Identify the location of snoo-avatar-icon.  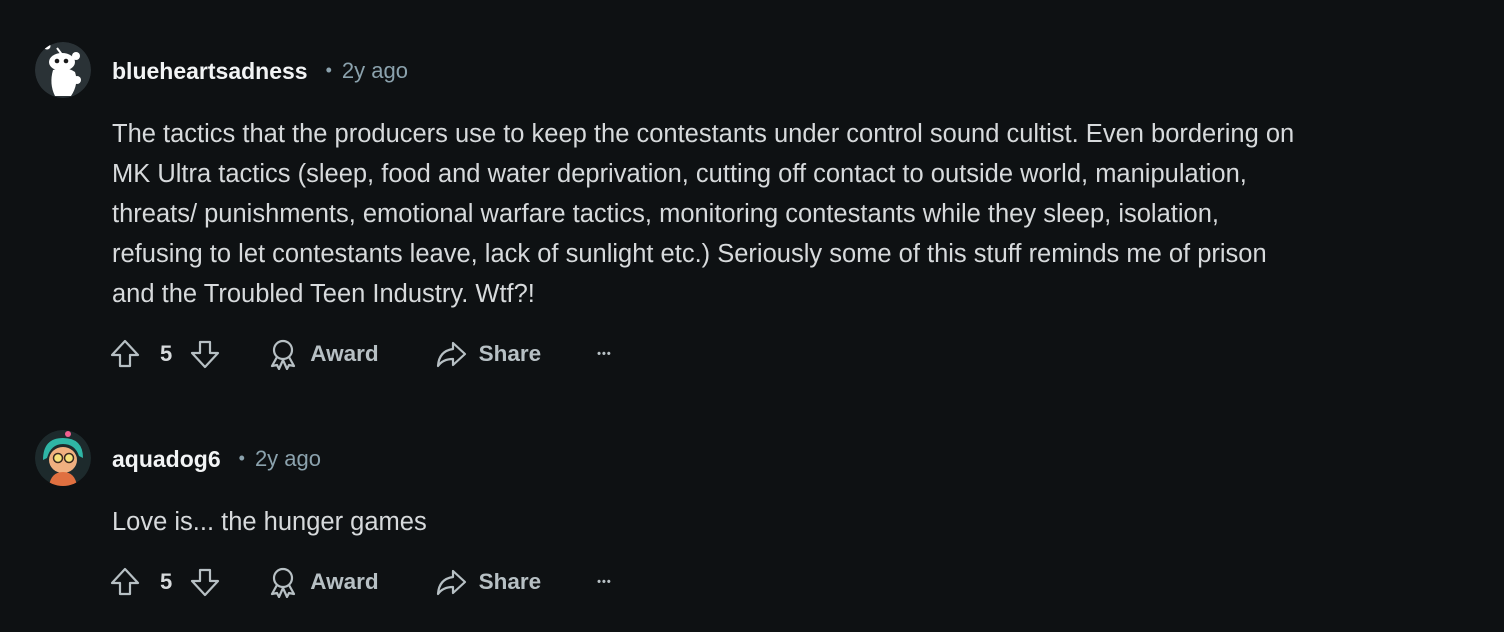
(63, 70).